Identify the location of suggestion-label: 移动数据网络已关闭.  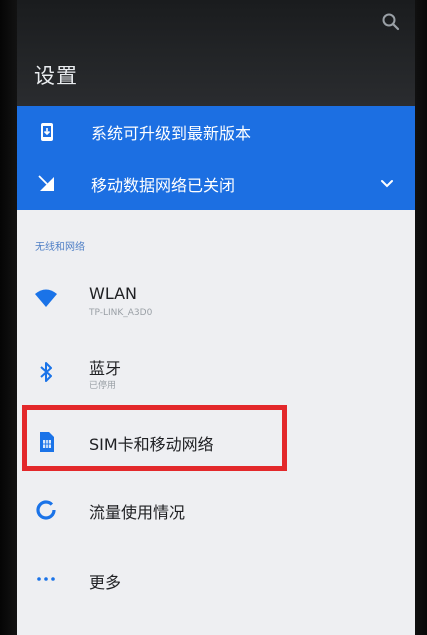
(163, 185).